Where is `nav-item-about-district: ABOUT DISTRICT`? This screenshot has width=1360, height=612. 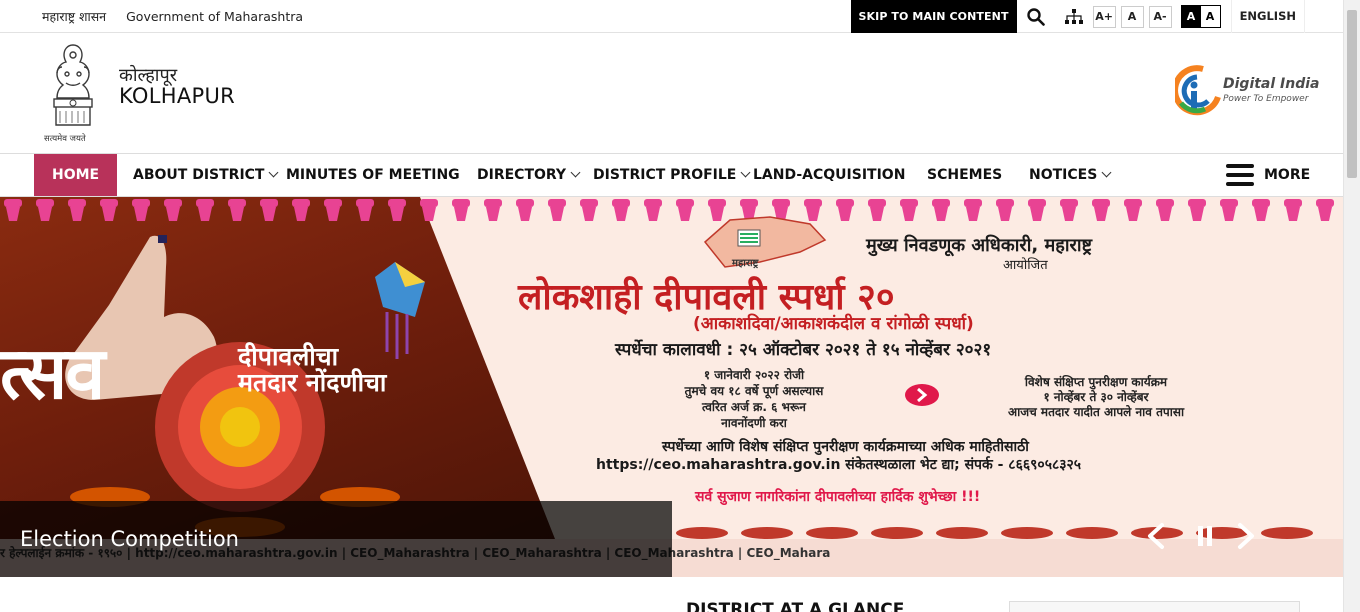 nav-item-about-district: ABOUT DISTRICT is located at coordinates (206, 175).